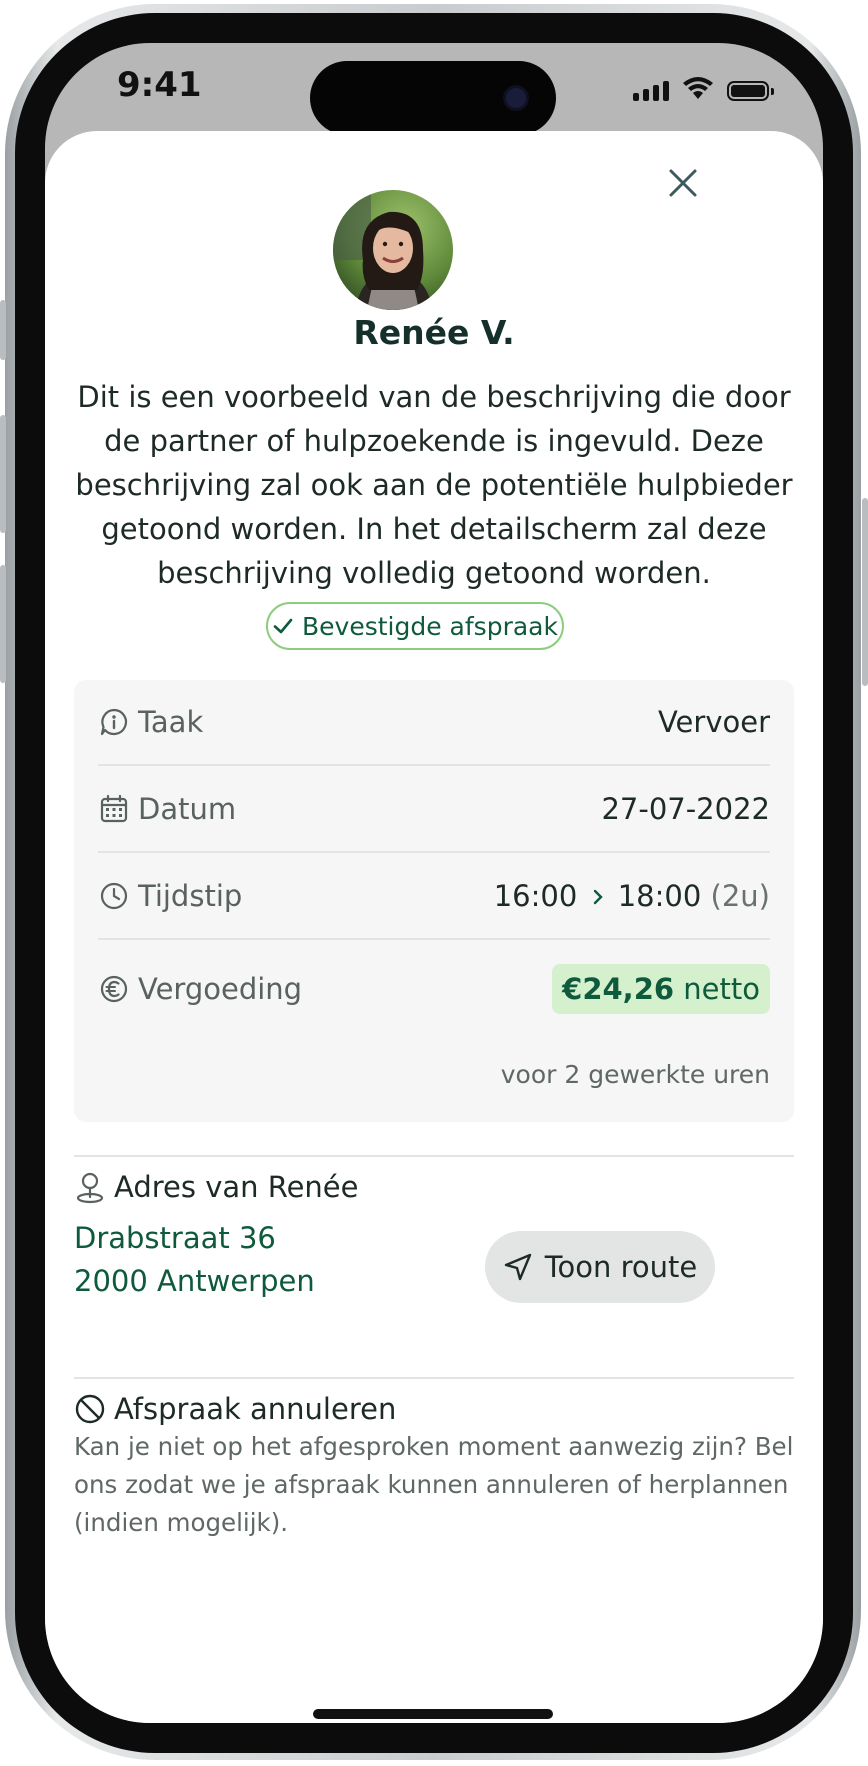 This screenshot has width=868, height=1766. Describe the element at coordinates (3, 474) in the screenshot. I see `volume-up-button` at that location.